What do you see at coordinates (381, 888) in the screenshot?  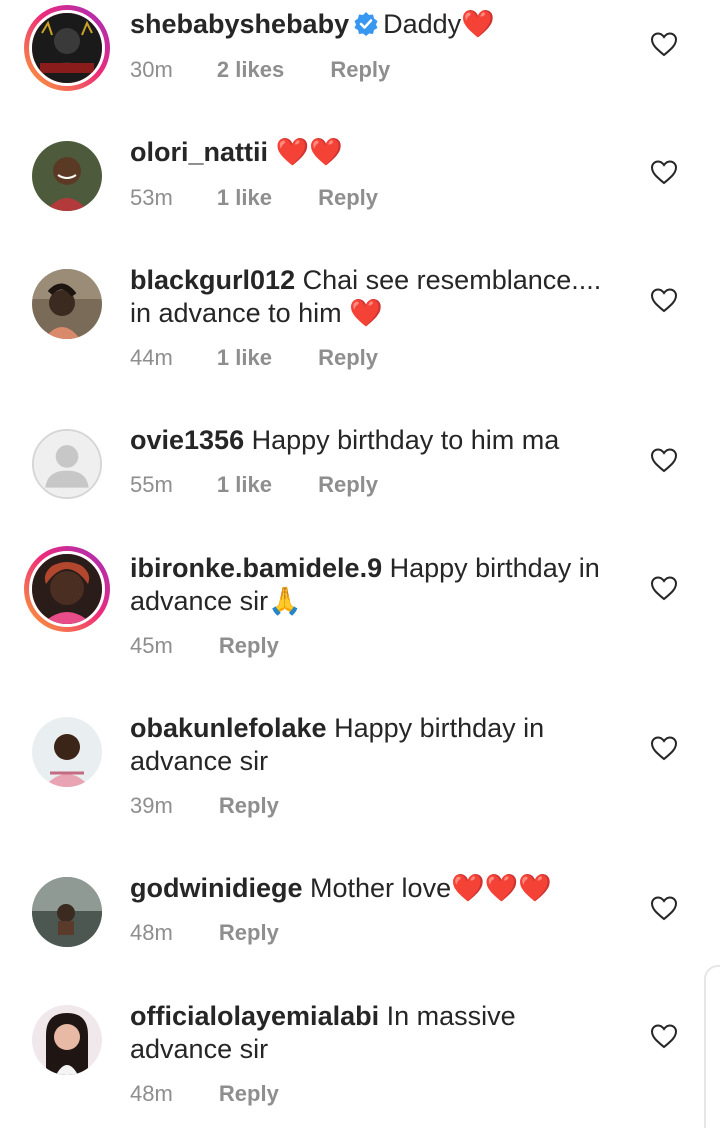 I see `comment-body: Mother love` at bounding box center [381, 888].